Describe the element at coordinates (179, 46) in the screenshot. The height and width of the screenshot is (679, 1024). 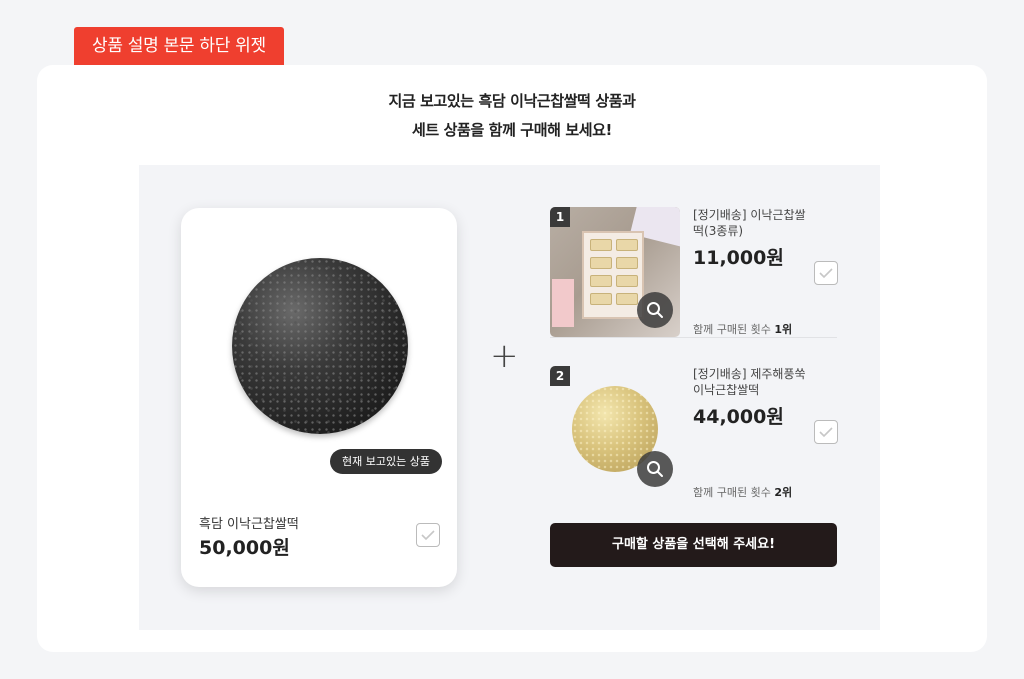
I see `widget-tag: 상품 설명 본문 하단 위젯` at that location.